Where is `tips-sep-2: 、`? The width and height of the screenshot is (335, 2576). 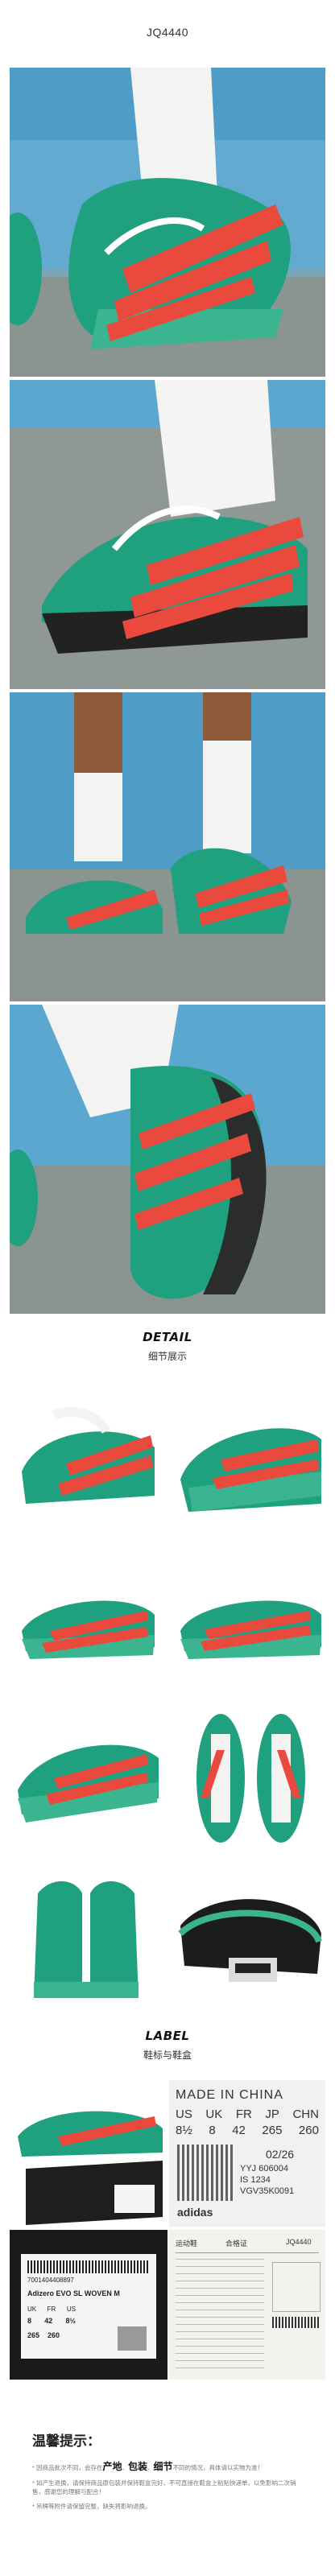
tips-sep-2: 、 is located at coordinates (150, 2467).